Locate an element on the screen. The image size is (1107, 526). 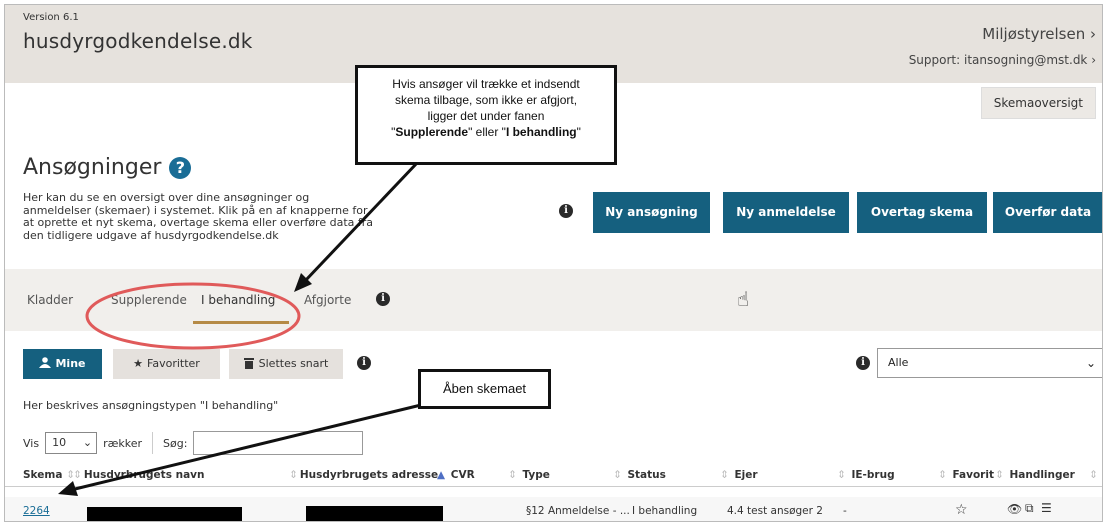
callout-line: skema tilbage, som ikke er afgjort, is located at coordinates (486, 100).